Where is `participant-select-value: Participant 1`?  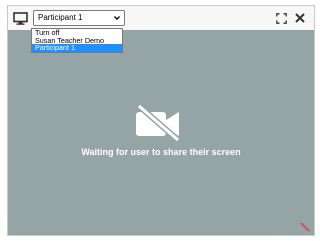 participant-select-value: Participant 1 is located at coordinates (60, 17).